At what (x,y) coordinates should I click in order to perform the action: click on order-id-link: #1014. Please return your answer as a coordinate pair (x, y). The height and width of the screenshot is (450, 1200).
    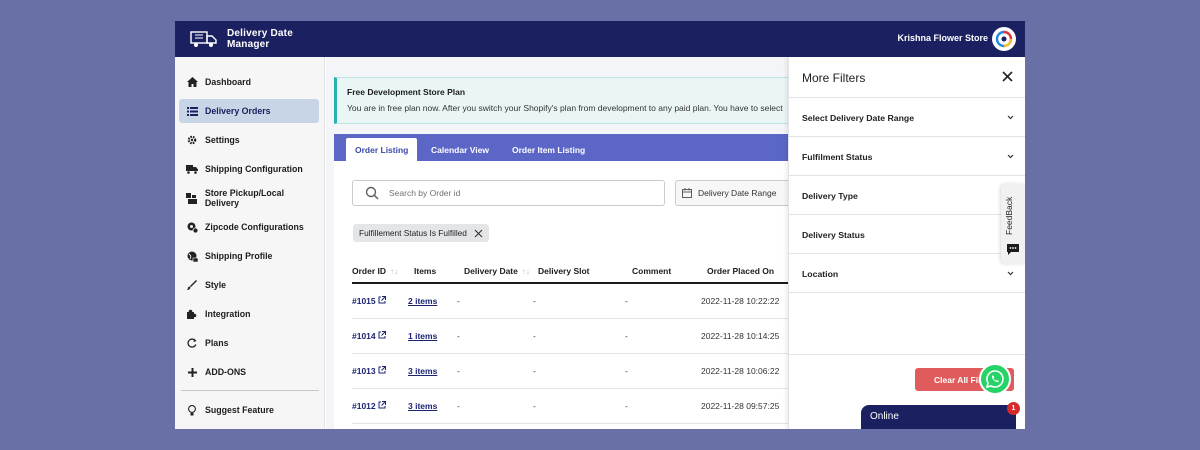
    Looking at the image, I should click on (369, 336).